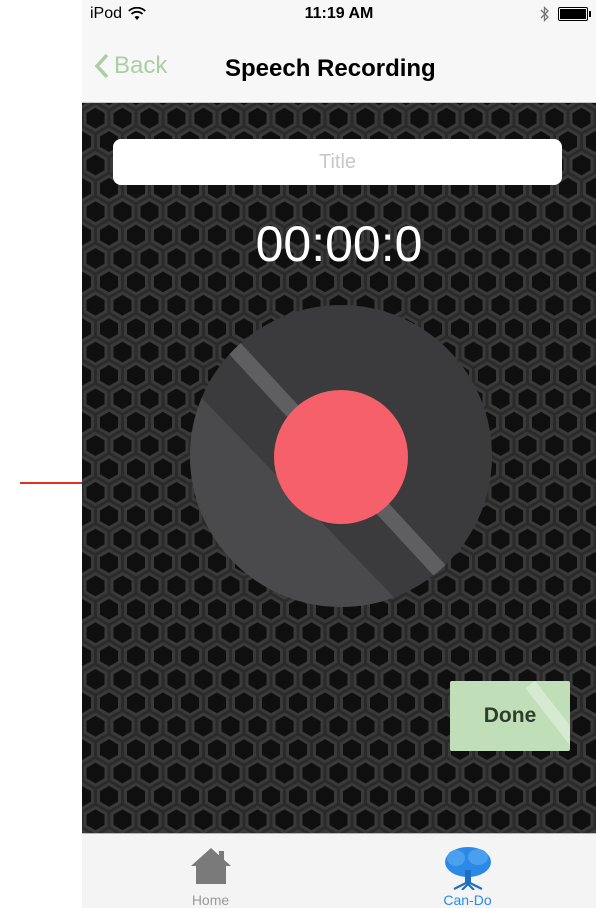 This screenshot has width=596, height=908. Describe the element at coordinates (330, 68) in the screenshot. I see `page-title: Speech Recording` at that location.